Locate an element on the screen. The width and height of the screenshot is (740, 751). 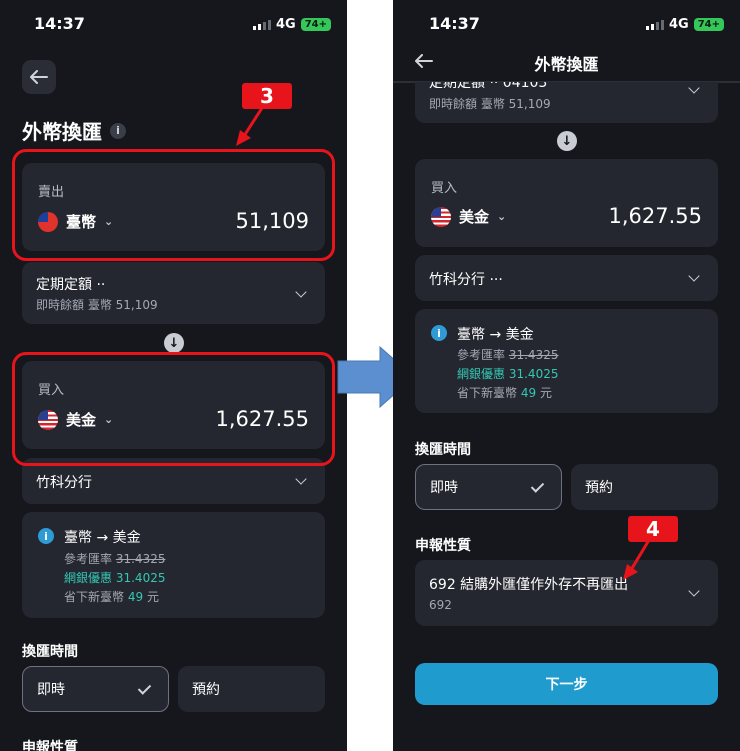
branch-name: 竹科分行 ··· is located at coordinates (466, 280).